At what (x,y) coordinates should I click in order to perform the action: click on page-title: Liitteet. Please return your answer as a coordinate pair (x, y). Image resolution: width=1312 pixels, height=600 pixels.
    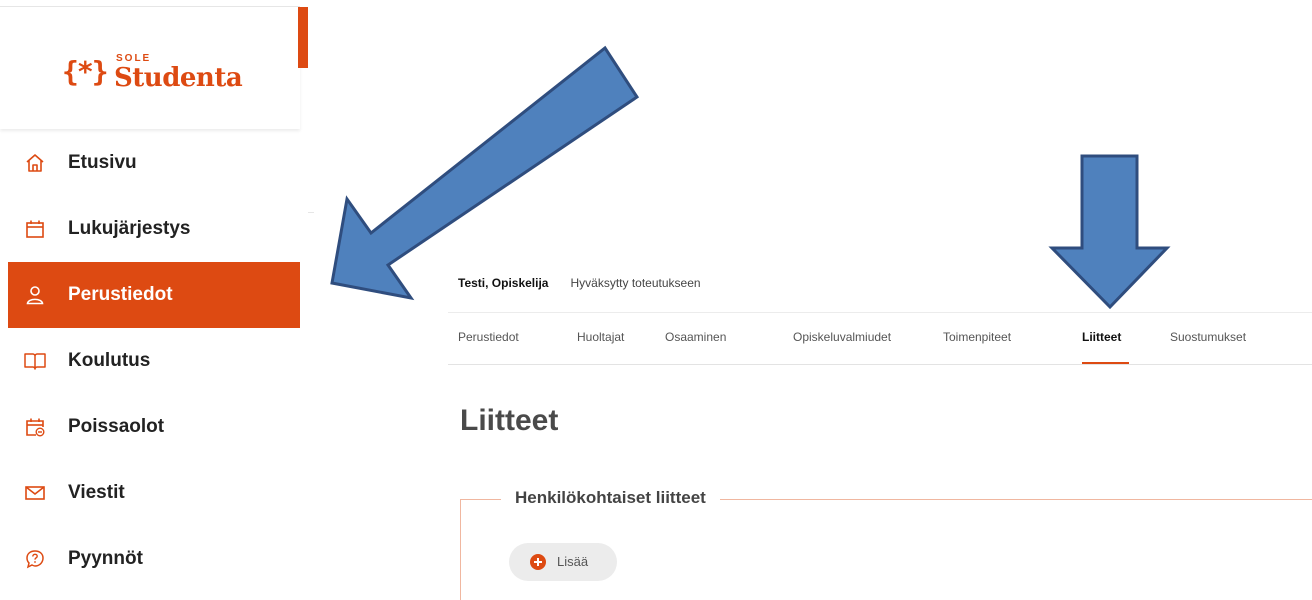
    Looking at the image, I should click on (509, 420).